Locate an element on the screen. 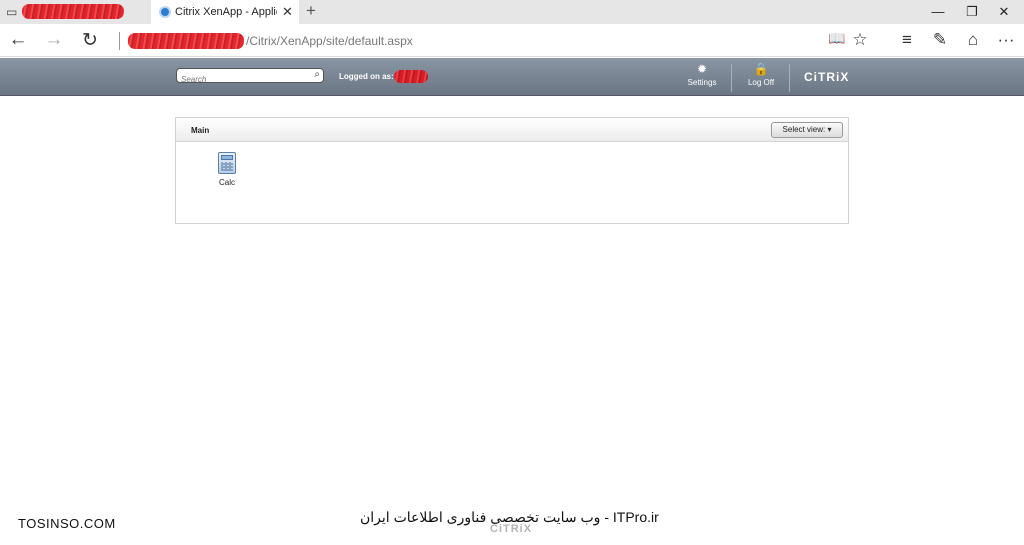  main-app-panel: Main Select view: ▾ Calc is located at coordinates (512, 170).